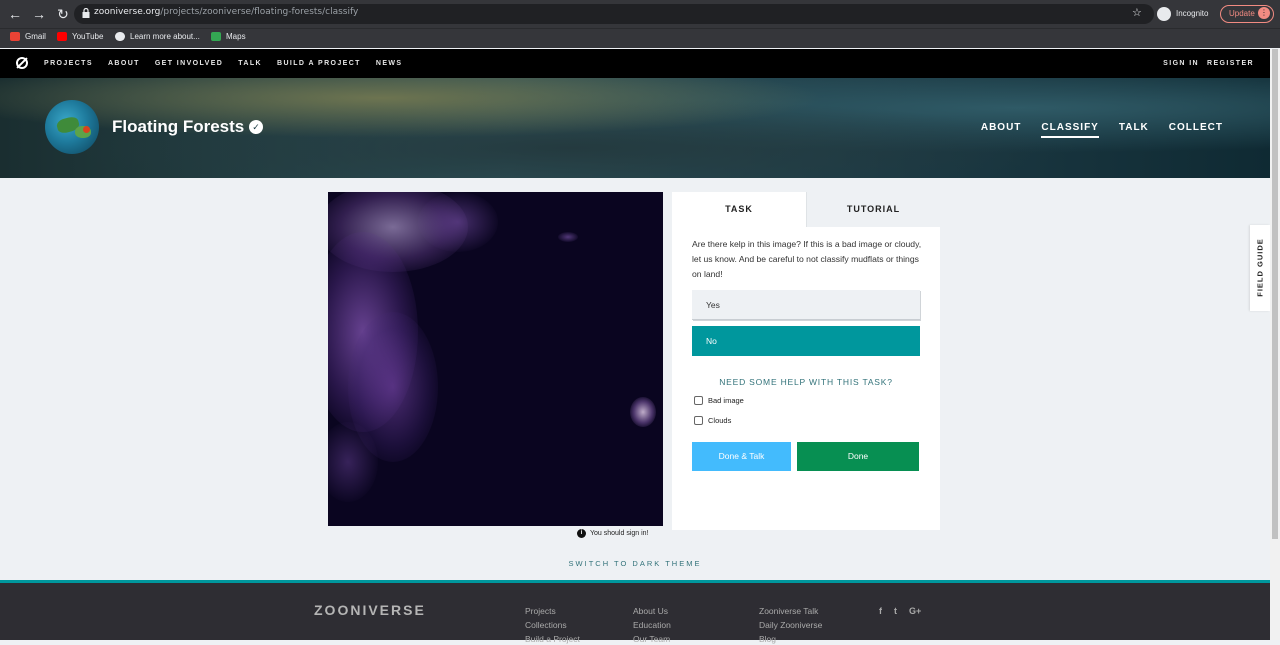 The image size is (1280, 645). I want to click on footer-link: Education, so click(652, 625).